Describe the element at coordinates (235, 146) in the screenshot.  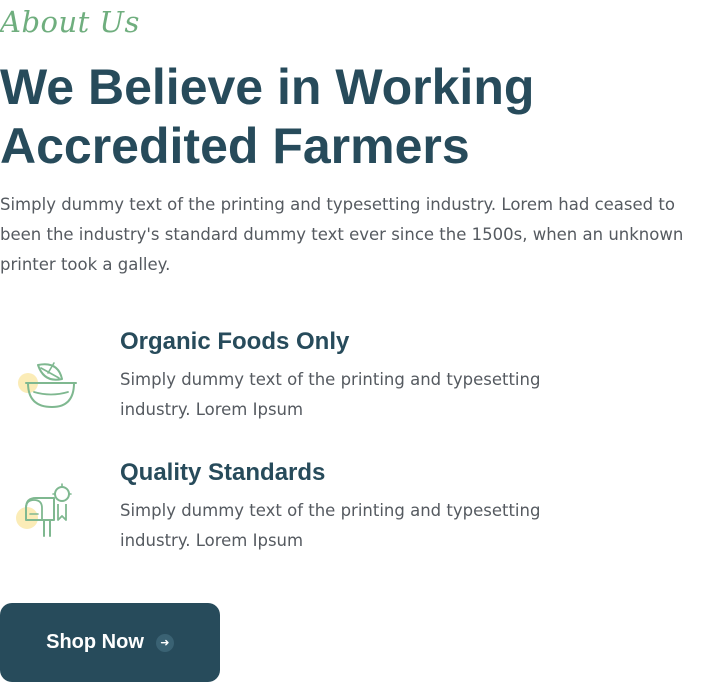
I see `headline-line-2: Accredited Farmers` at that location.